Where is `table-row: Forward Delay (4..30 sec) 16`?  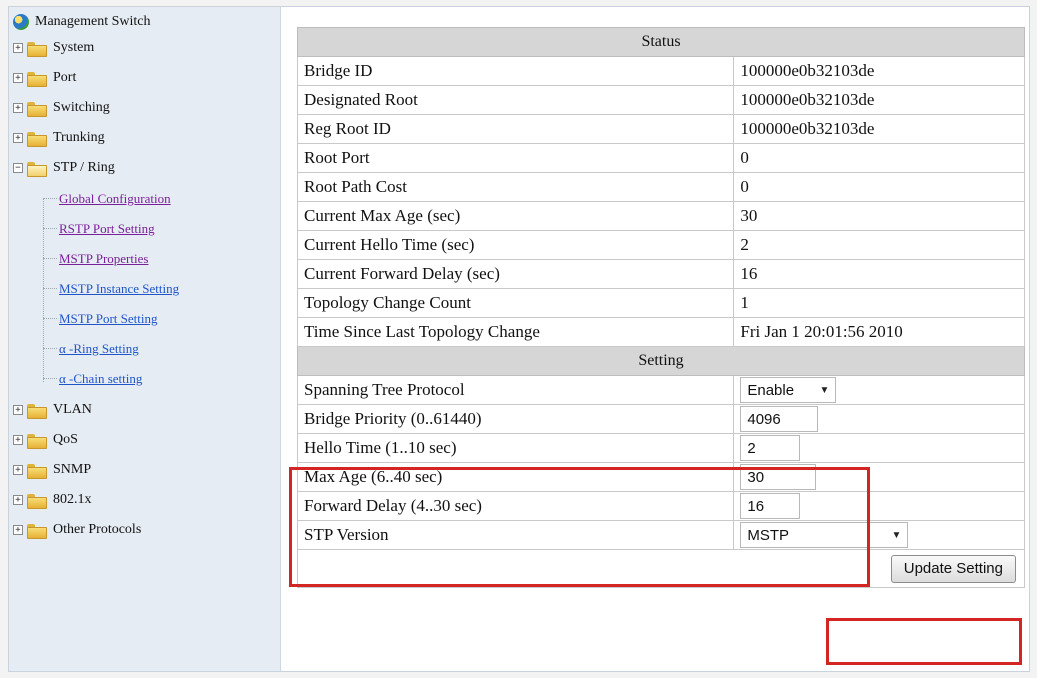 table-row: Forward Delay (4..30 sec) 16 is located at coordinates (660, 506).